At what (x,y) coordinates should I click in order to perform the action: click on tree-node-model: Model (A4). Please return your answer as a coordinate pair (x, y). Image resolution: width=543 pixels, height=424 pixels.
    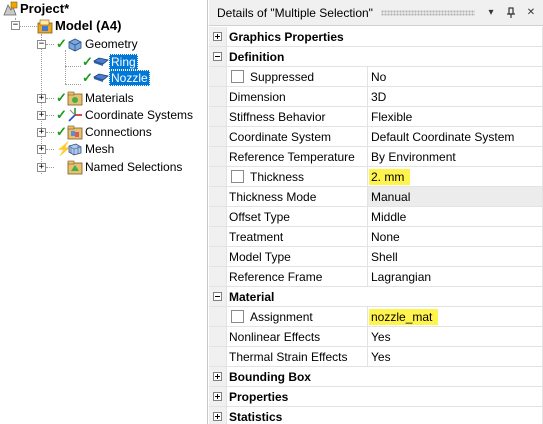
    Looking at the image, I should click on (80, 26).